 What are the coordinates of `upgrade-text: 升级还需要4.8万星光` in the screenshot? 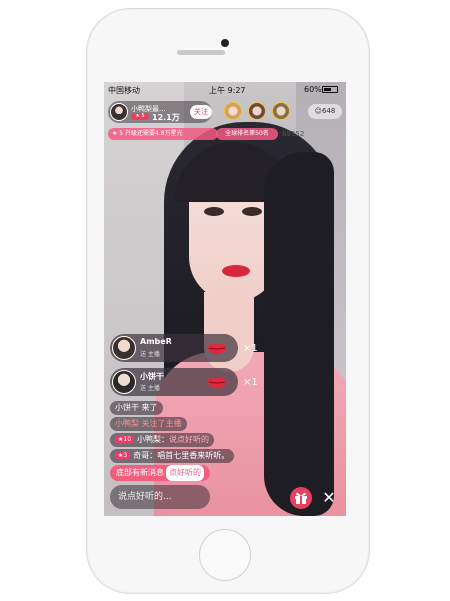 It's located at (154, 133).